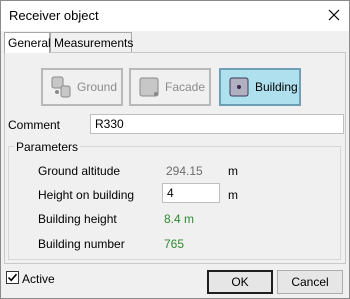 The width and height of the screenshot is (350, 299). I want to click on ground-altitude-label: Ground altitude, so click(79, 171).